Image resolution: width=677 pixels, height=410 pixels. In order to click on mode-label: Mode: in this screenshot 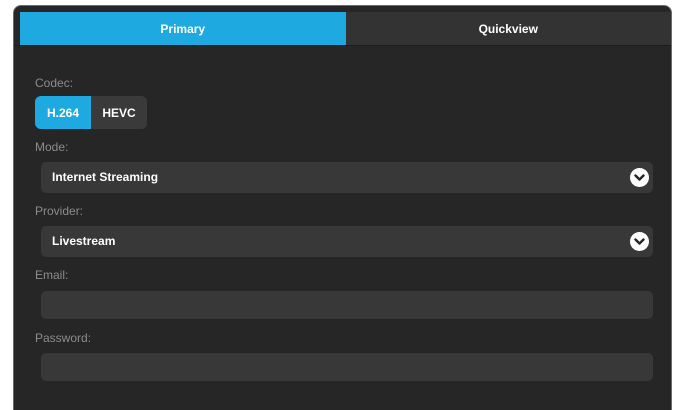, I will do `click(52, 147)`.